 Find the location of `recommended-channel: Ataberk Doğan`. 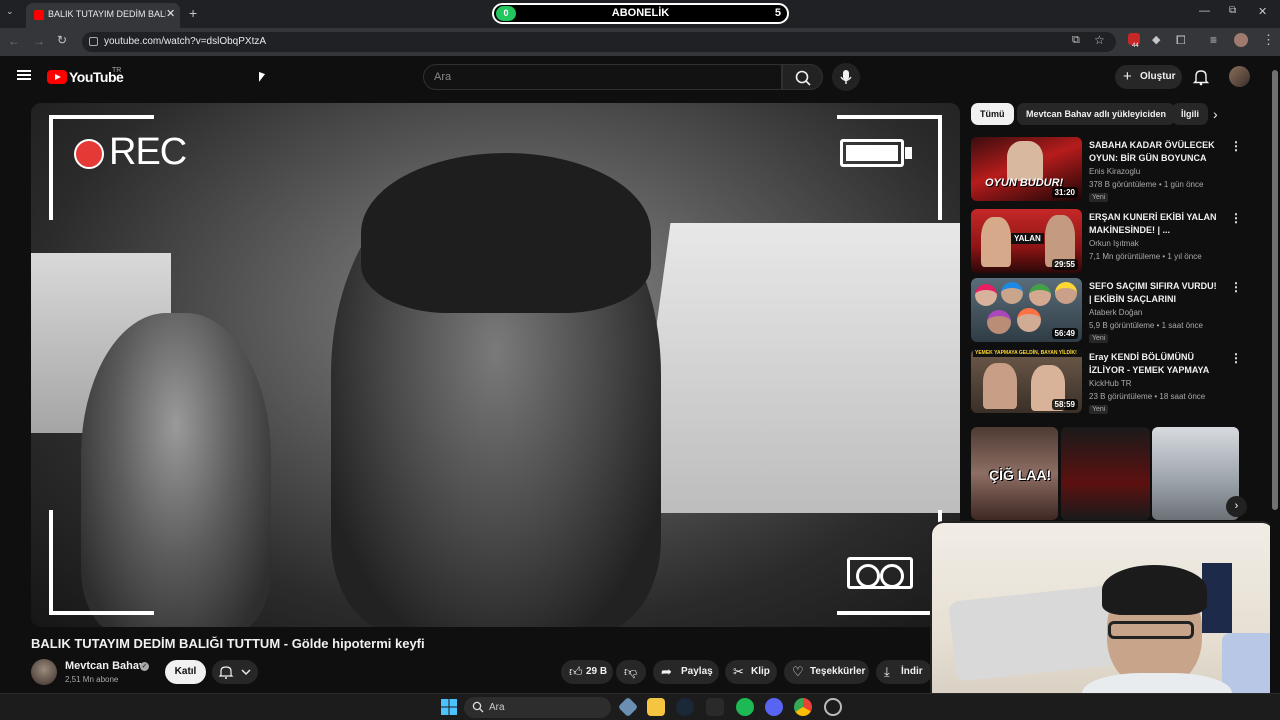

recommended-channel: Ataberk Doğan is located at coordinates (1116, 312).